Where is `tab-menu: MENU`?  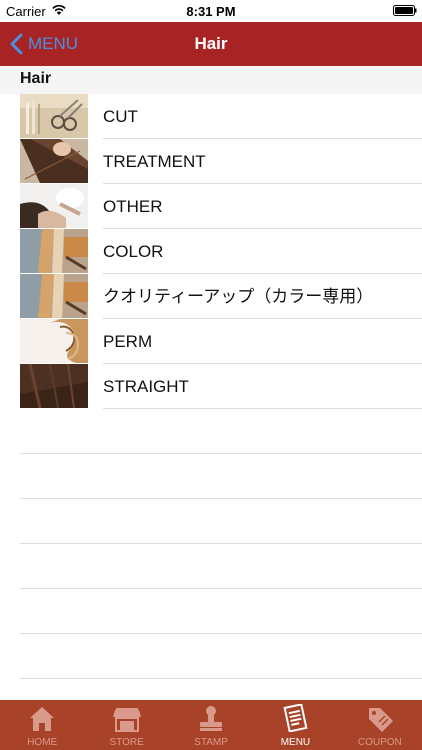 tab-menu: MENU is located at coordinates (295, 725).